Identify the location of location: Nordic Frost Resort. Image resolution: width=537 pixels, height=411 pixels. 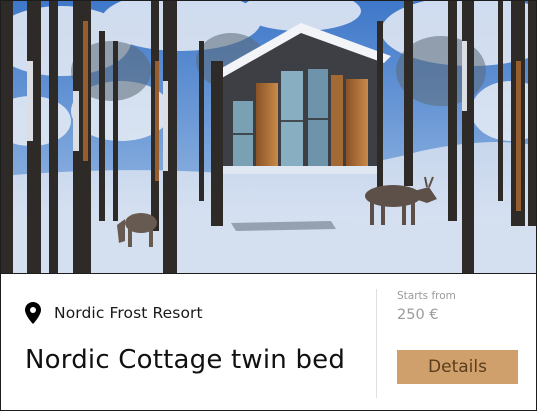
(114, 313).